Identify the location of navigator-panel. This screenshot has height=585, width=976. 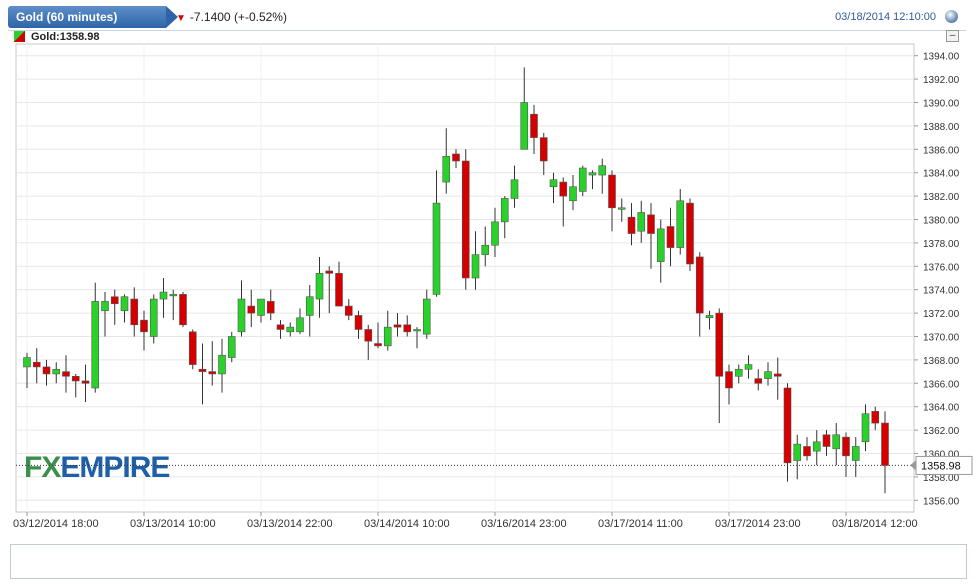
(488, 561).